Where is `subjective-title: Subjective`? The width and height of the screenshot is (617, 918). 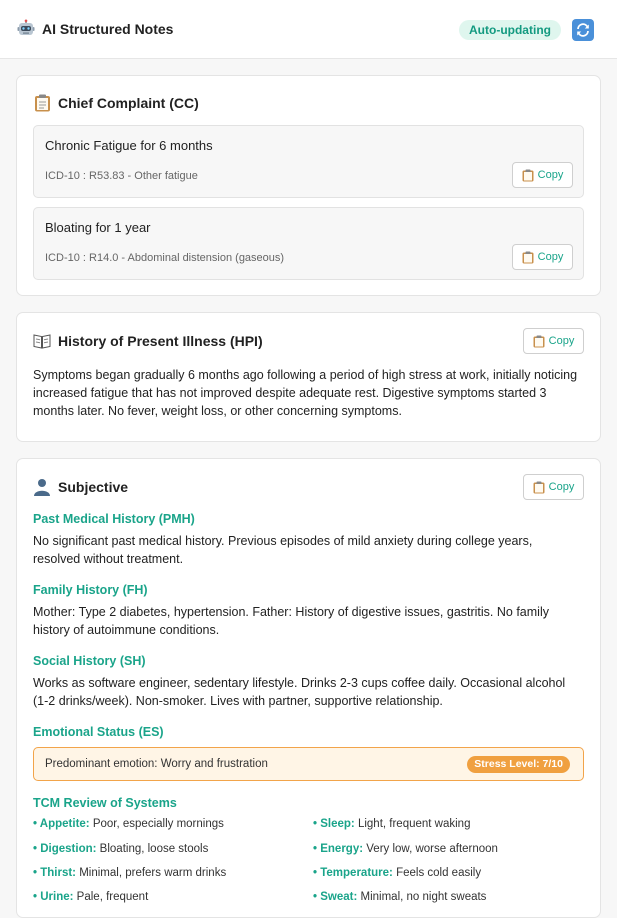 subjective-title: Subjective is located at coordinates (80, 487).